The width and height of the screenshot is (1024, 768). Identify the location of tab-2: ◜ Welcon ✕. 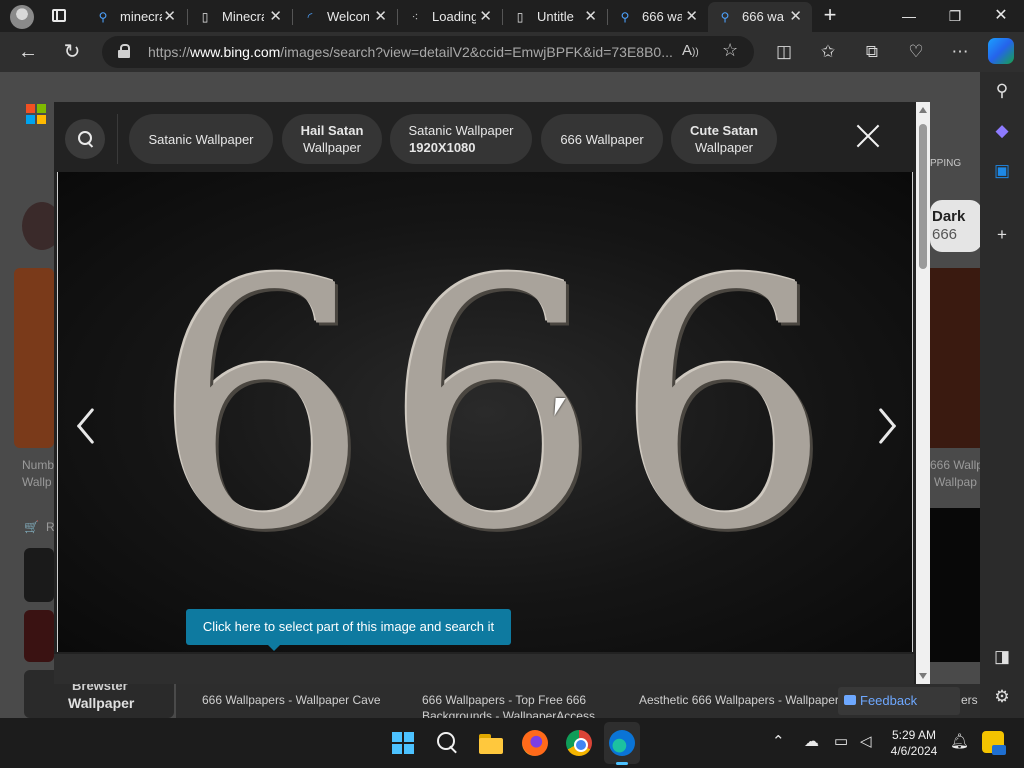
(345, 17).